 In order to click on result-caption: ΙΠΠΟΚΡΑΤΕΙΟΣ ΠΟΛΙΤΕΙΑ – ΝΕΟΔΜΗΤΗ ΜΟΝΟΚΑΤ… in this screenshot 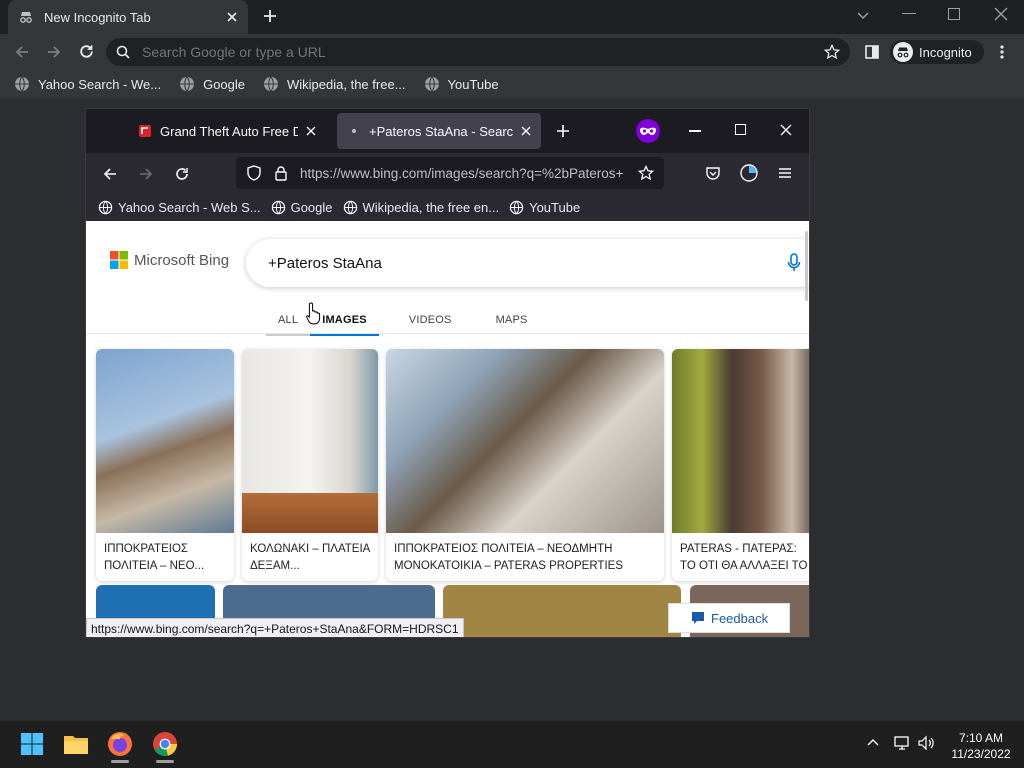, I will do `click(525, 557)`.